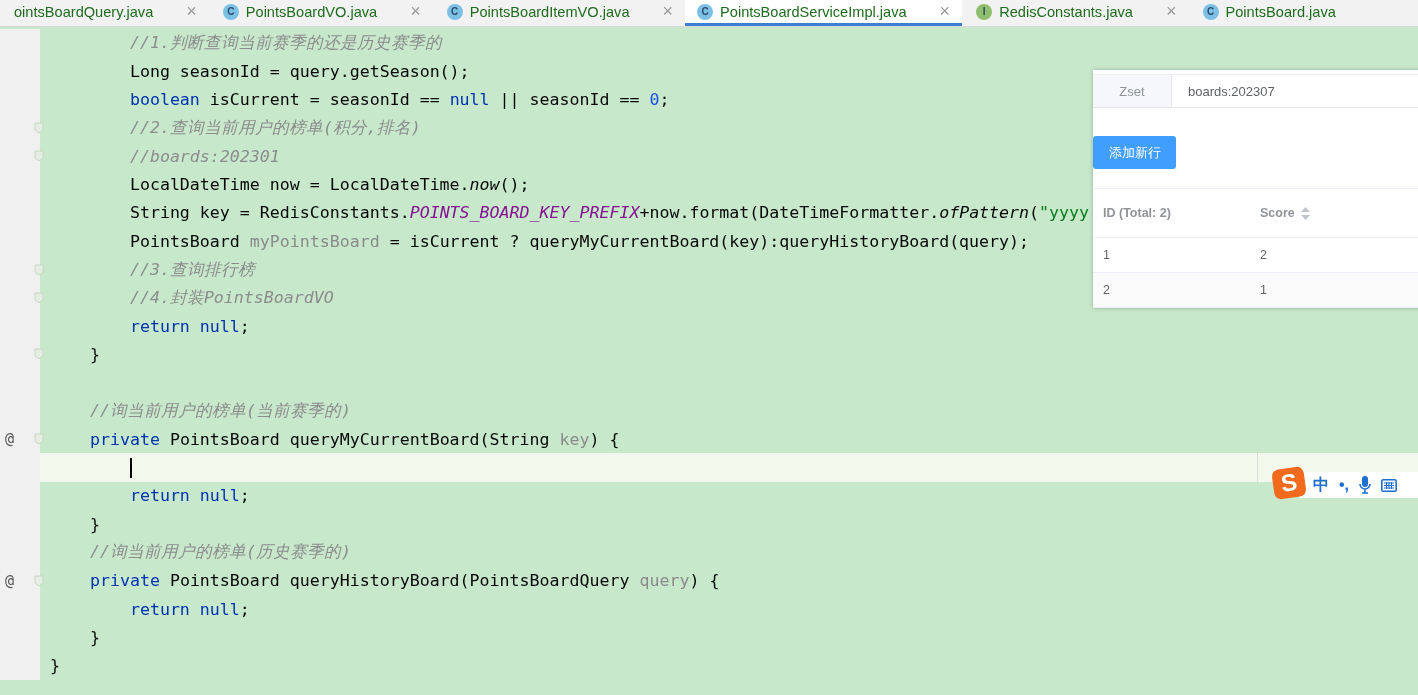 Image resolution: width=1418 pixels, height=695 pixels. What do you see at coordinates (813, 11) in the screenshot?
I see `tab-label: PointsBoardServiceImpl.java` at bounding box center [813, 11].